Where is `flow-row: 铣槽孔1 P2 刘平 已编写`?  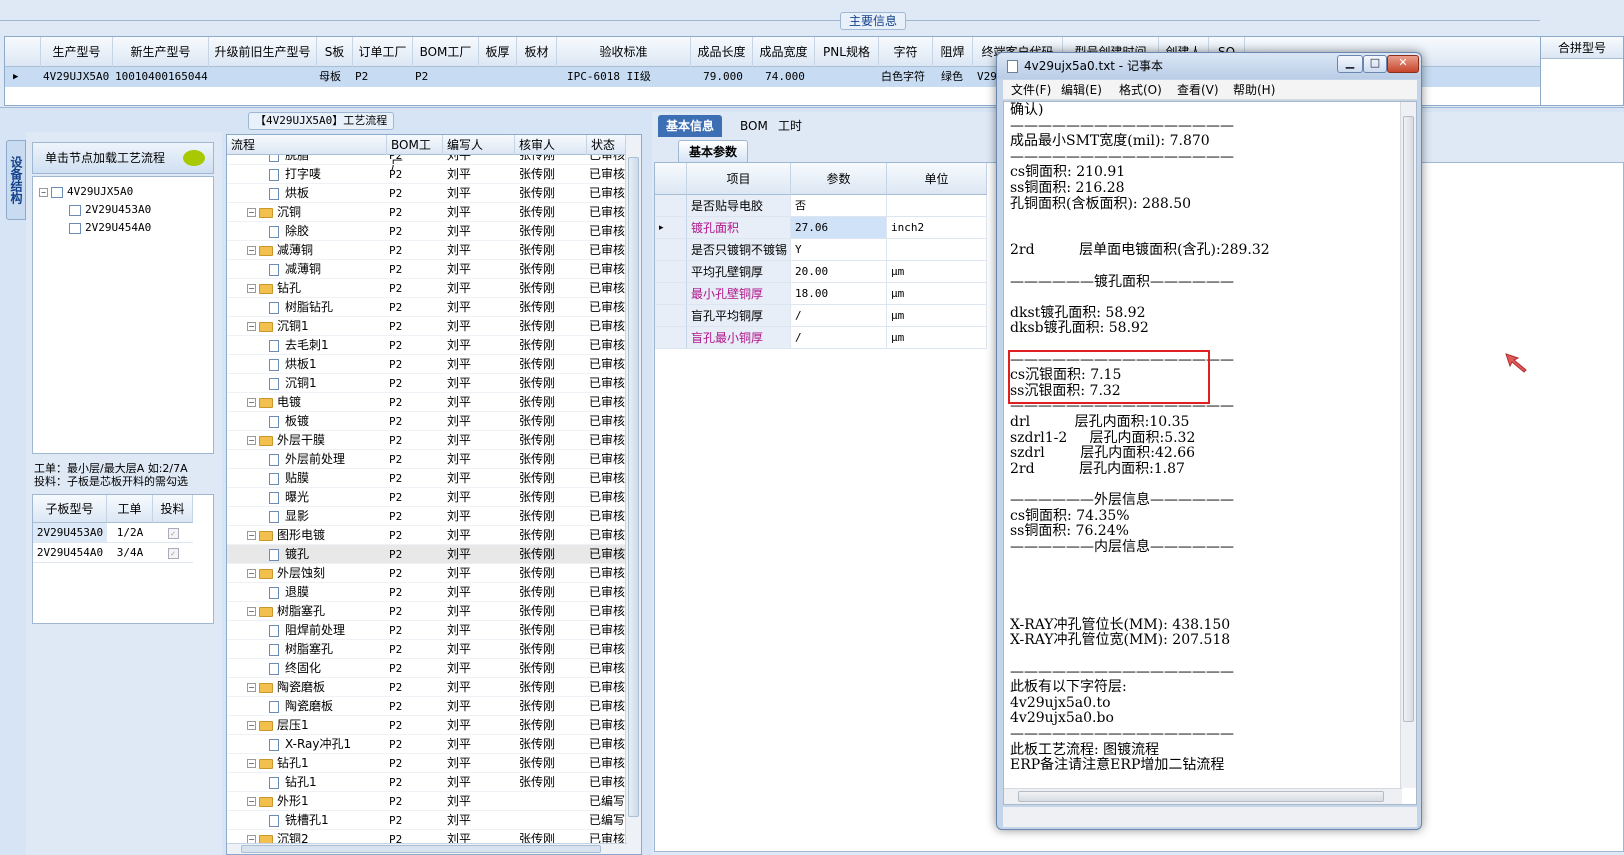
flow-row: 铣槽孔1 P2 刘平 已编写 is located at coordinates (427, 820).